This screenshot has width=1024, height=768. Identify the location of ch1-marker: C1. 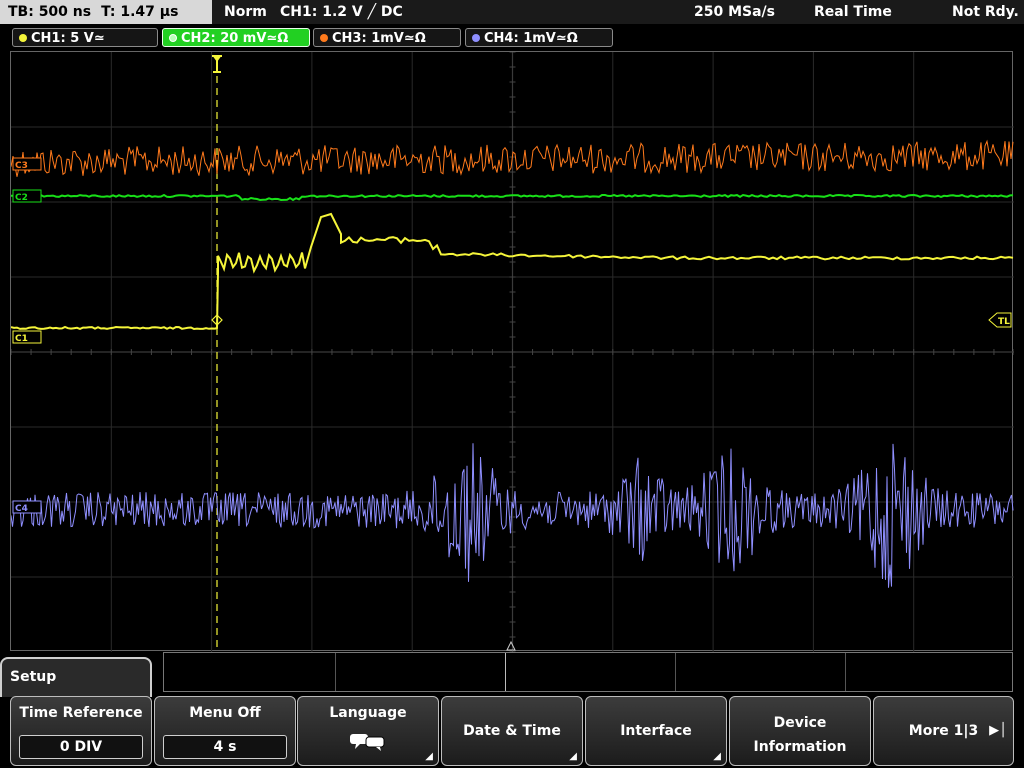
(27, 337).